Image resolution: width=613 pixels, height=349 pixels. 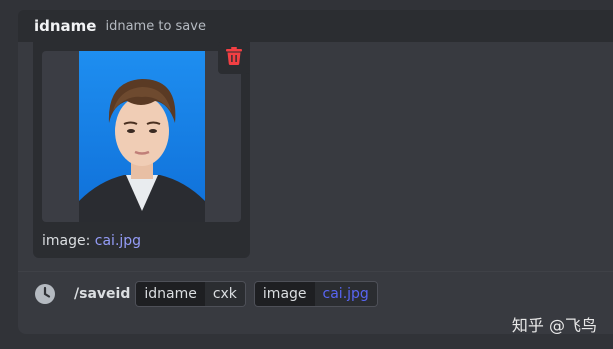 What do you see at coordinates (345, 294) in the screenshot?
I see `option-value: cai.jpg` at bounding box center [345, 294].